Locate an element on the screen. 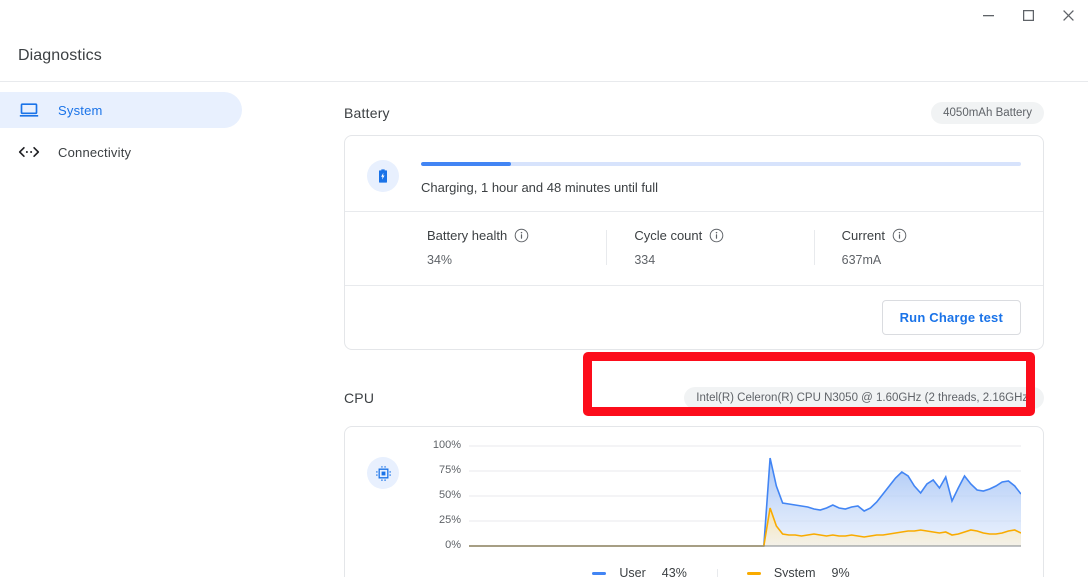 The image size is (1088, 577). y-tick-label: 0% is located at coordinates (453, 545).